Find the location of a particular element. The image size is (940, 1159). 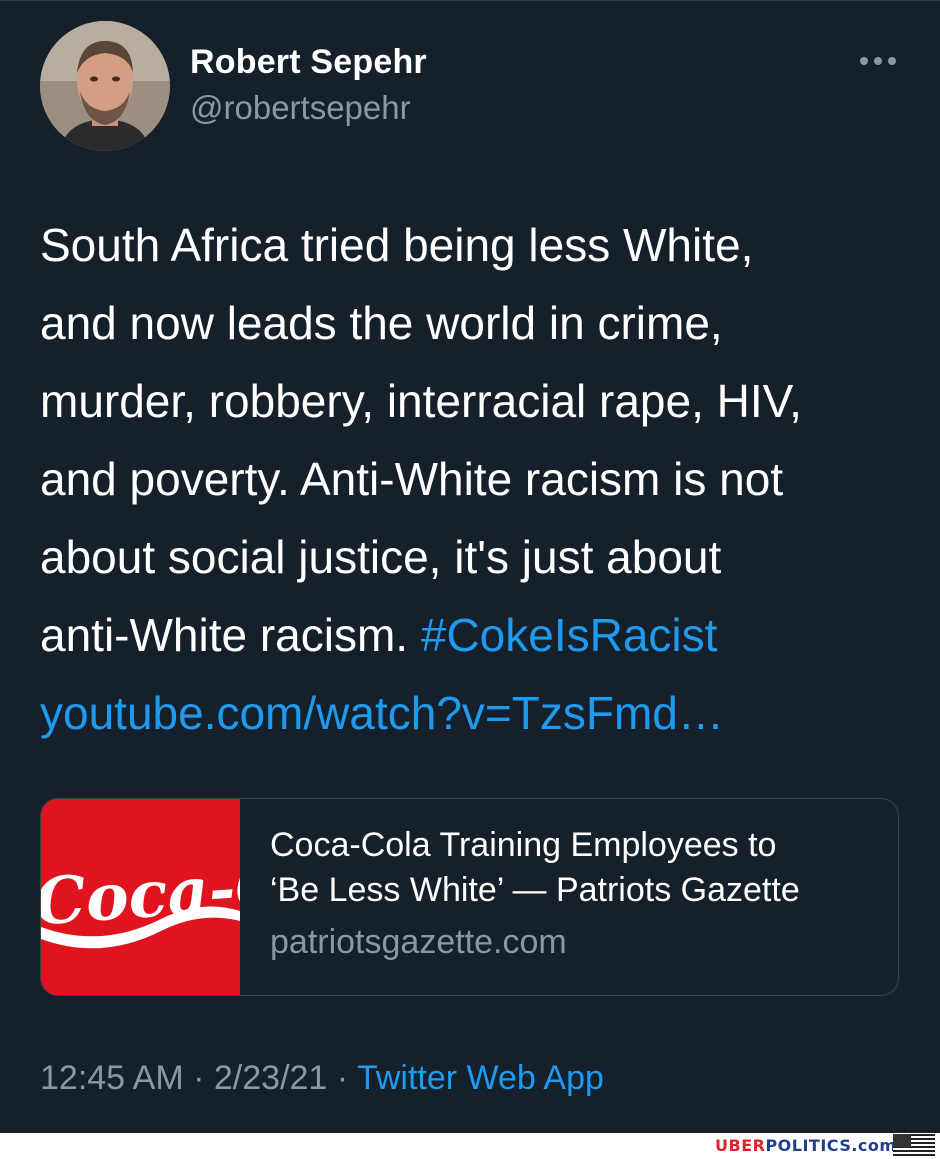

hashtag-link: #CokeIsRacist is located at coordinates (569, 635).